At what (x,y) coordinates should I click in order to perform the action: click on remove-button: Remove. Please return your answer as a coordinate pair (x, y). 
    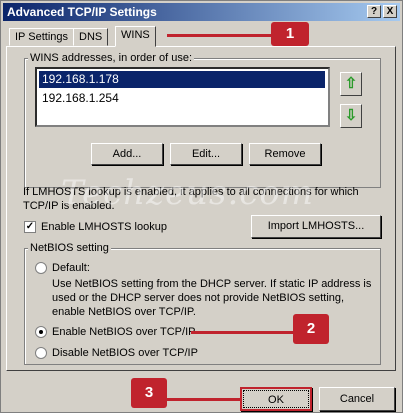
    Looking at the image, I should click on (285, 154).